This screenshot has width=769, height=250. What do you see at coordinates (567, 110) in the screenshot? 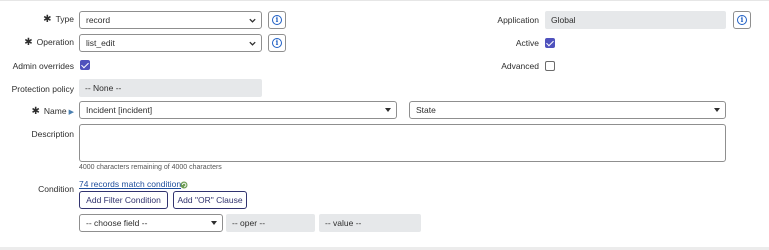
I see `name-field-select: State` at bounding box center [567, 110].